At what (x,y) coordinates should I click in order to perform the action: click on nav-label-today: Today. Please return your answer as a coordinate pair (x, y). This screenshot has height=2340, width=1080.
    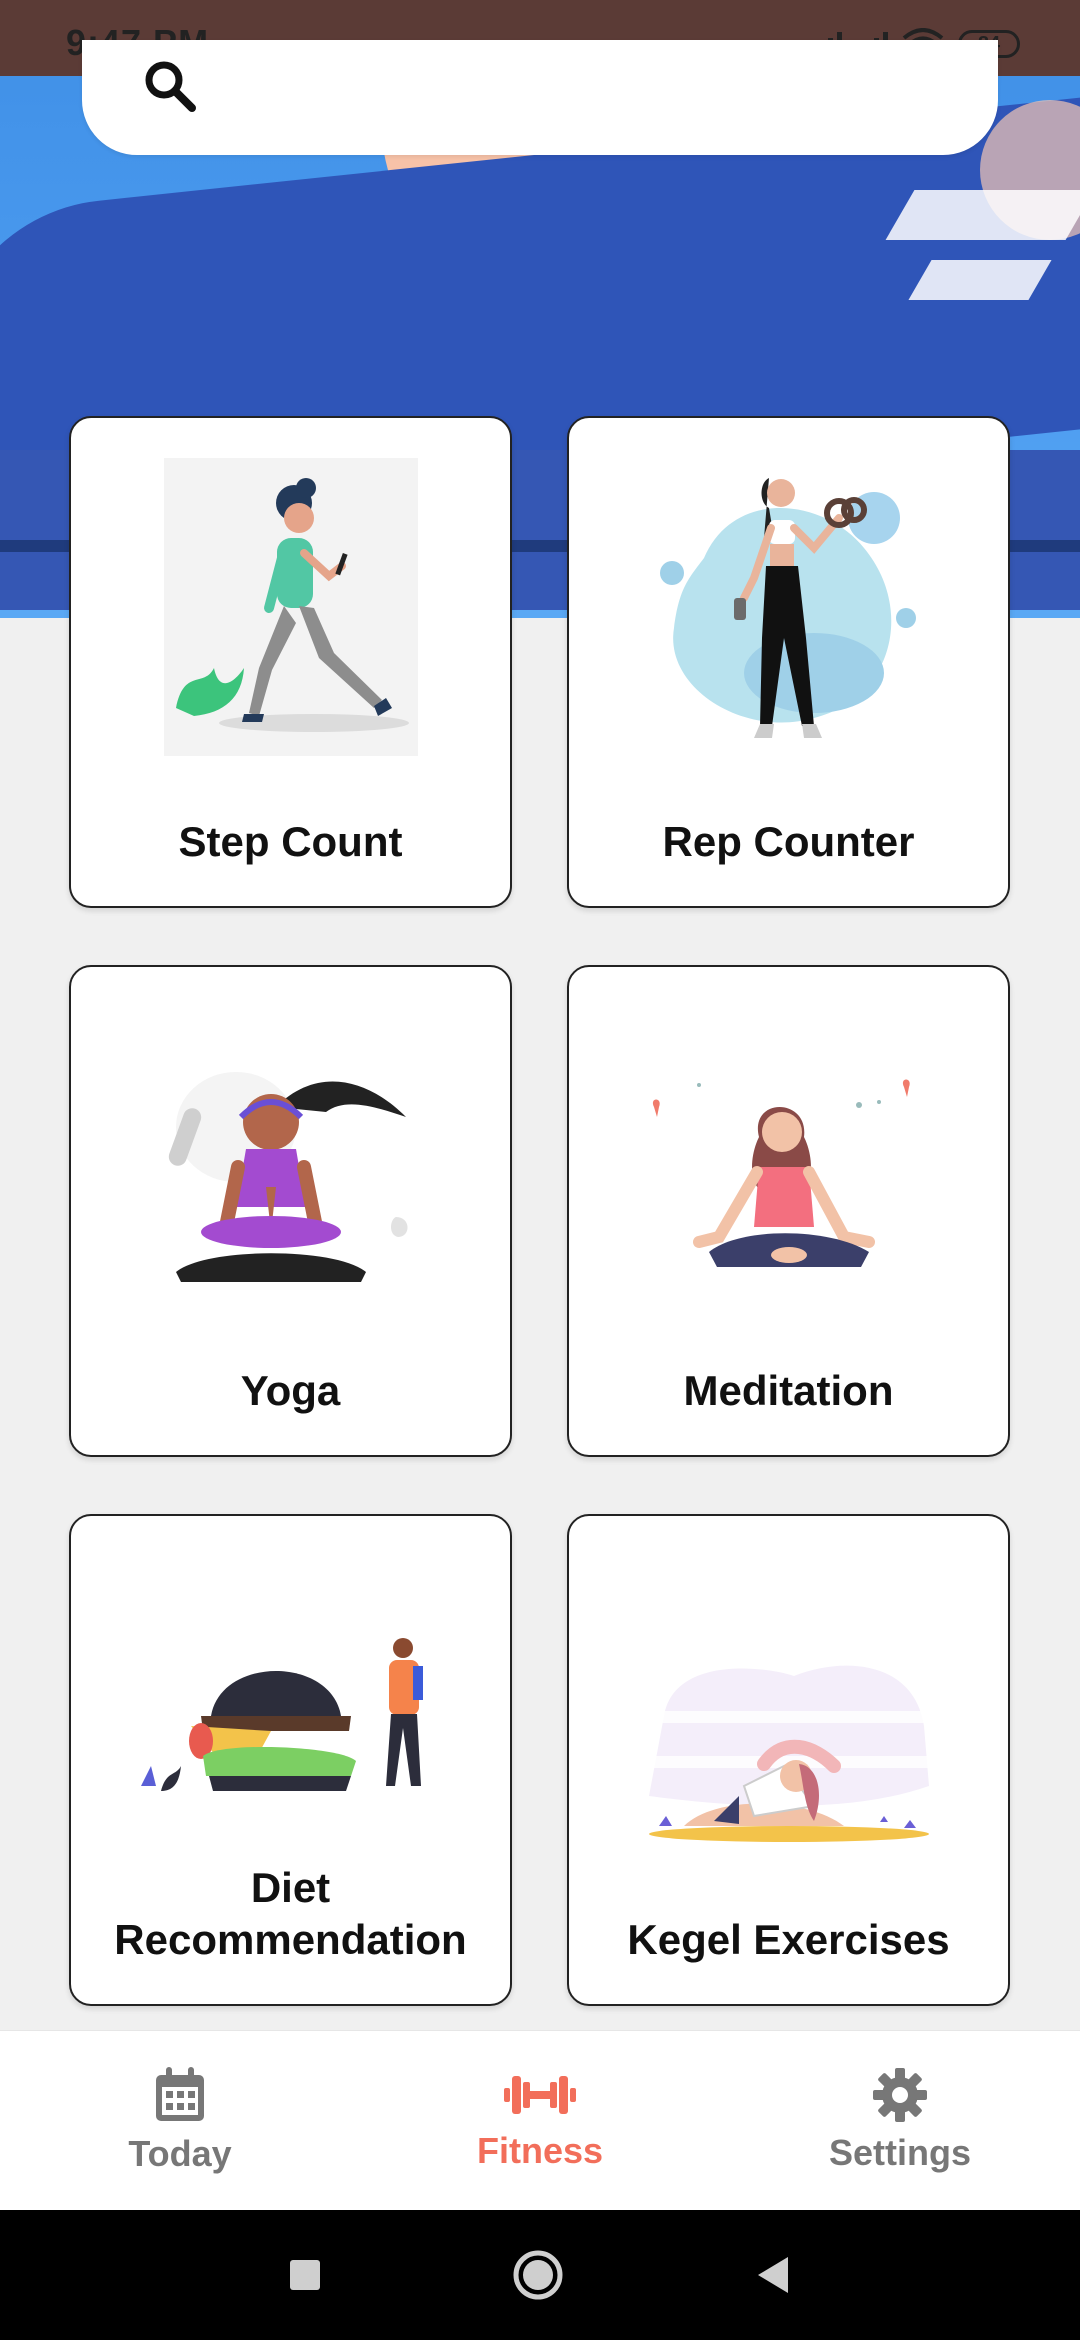
    Looking at the image, I should click on (180, 2153).